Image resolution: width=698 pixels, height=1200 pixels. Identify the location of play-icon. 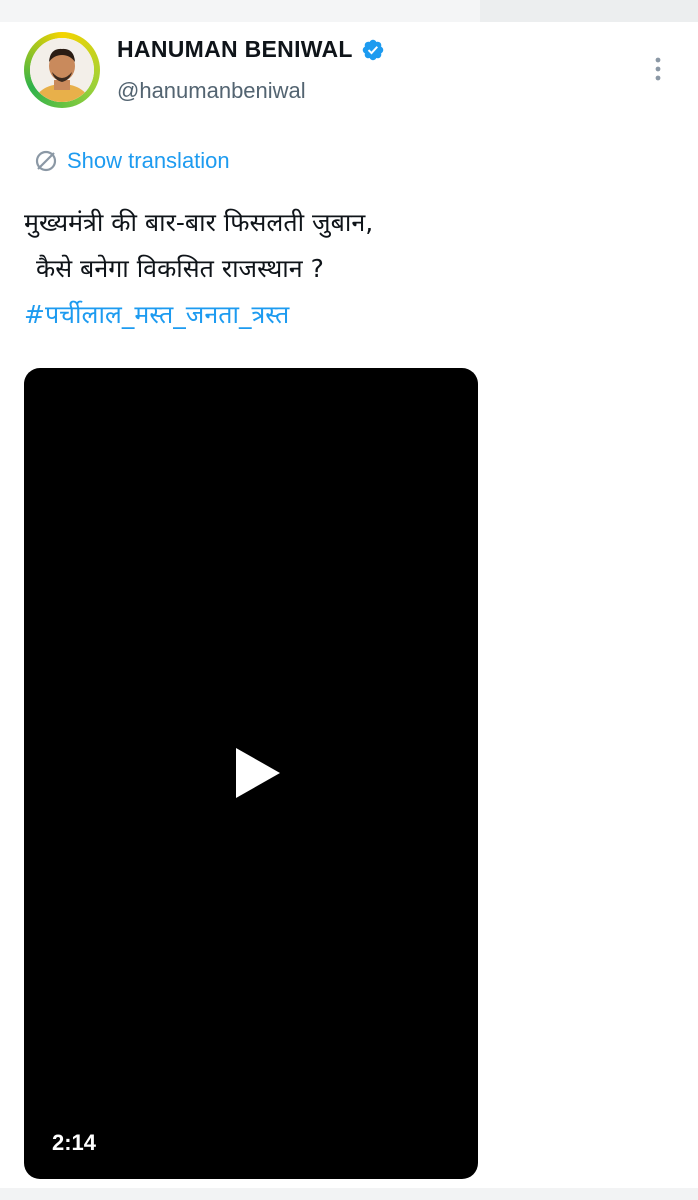
(258, 773).